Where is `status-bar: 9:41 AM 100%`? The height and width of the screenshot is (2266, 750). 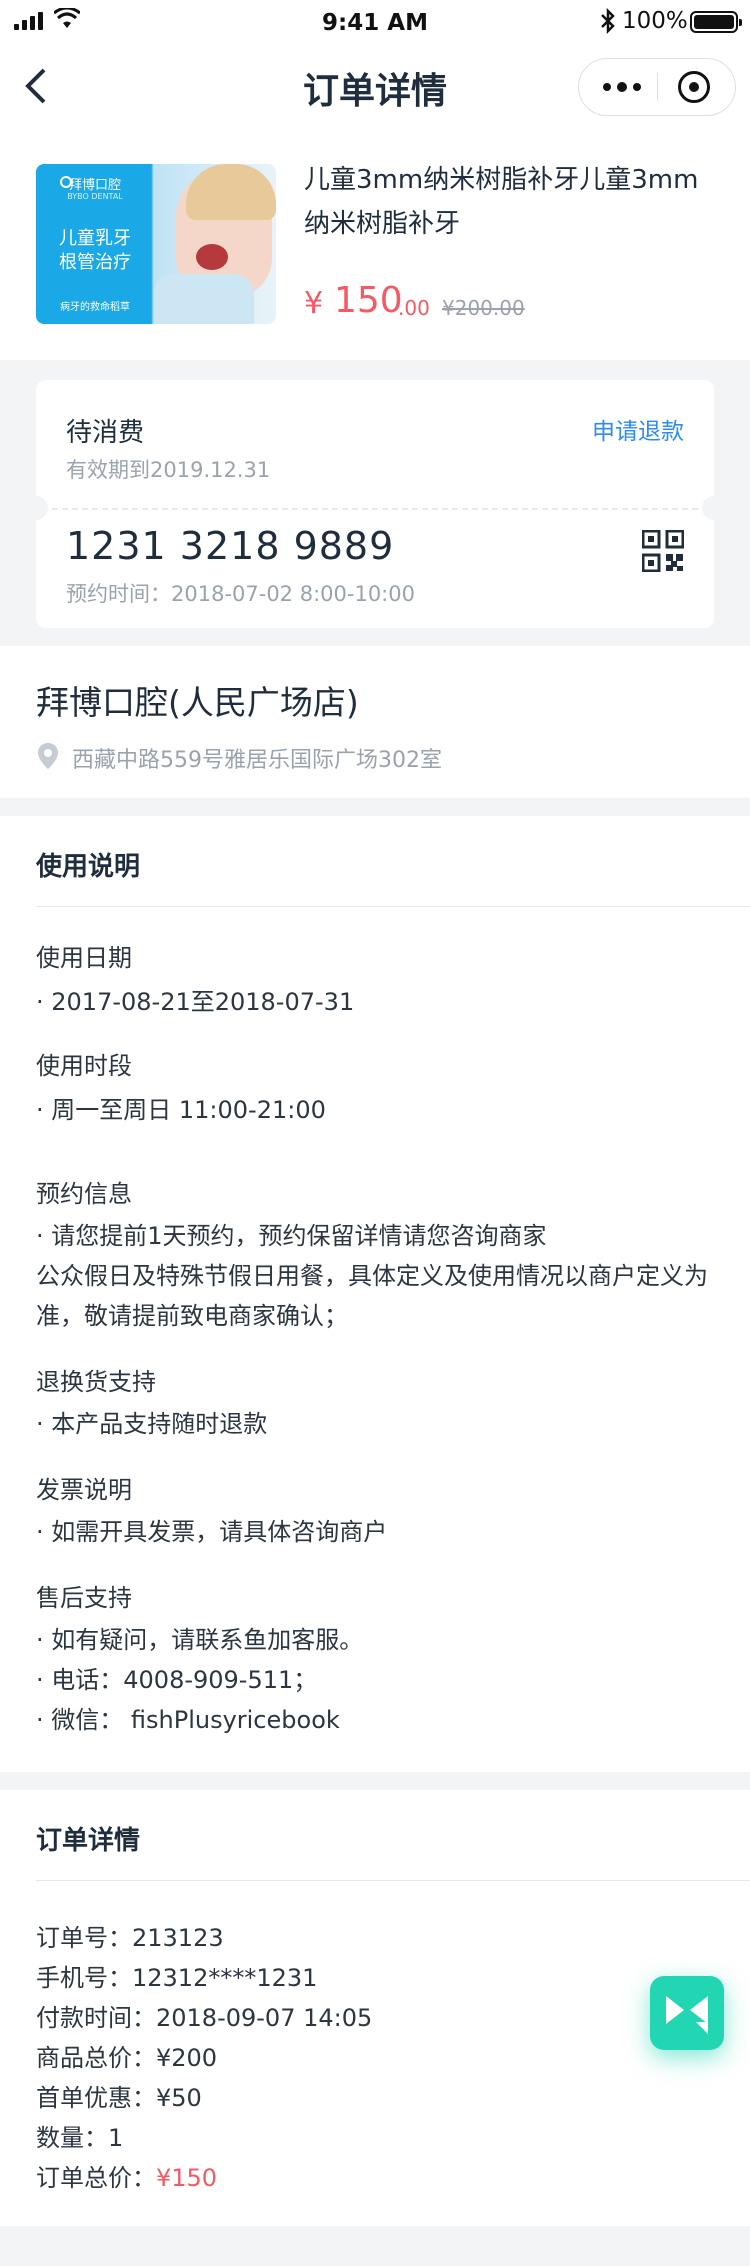
status-bar: 9:41 AM 100% is located at coordinates (375, 22).